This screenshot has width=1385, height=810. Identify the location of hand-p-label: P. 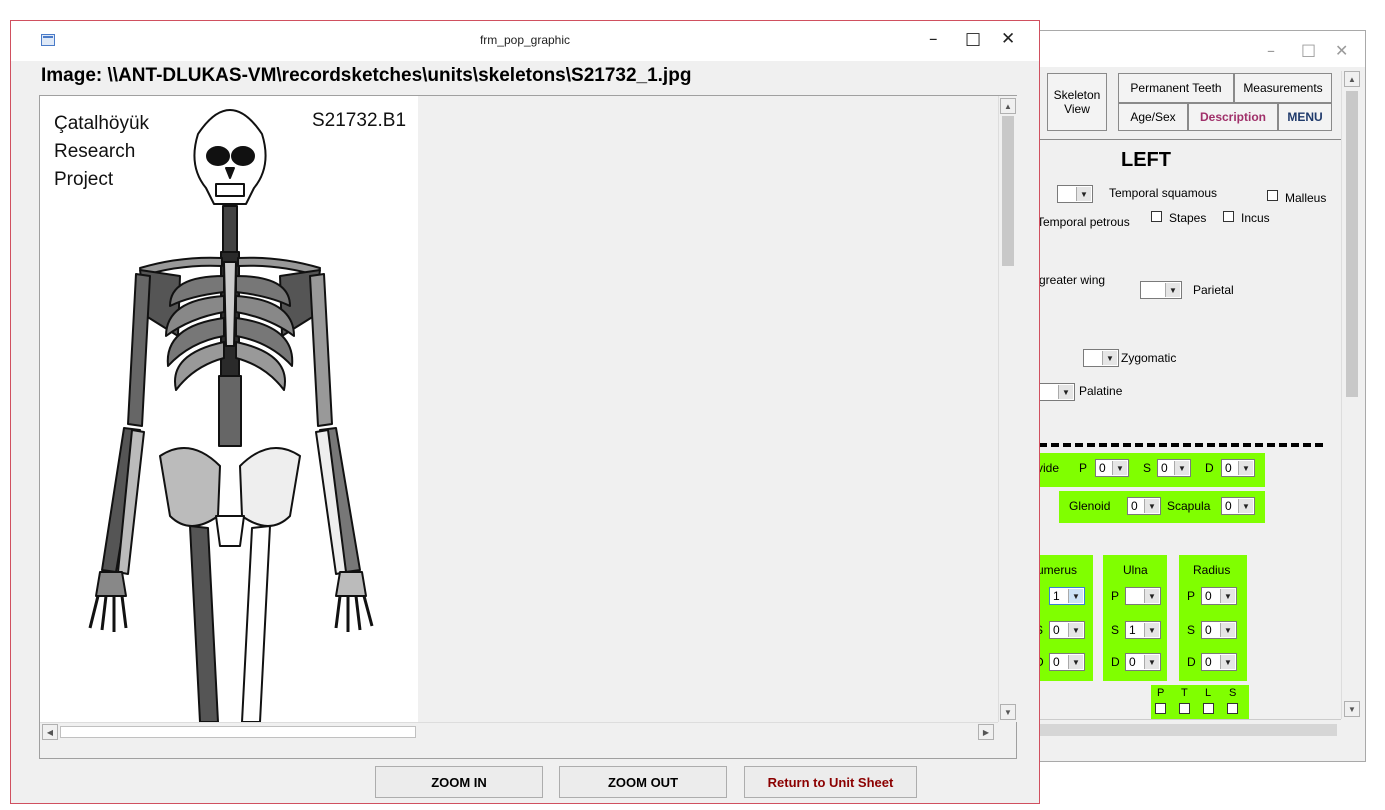
(1161, 693).